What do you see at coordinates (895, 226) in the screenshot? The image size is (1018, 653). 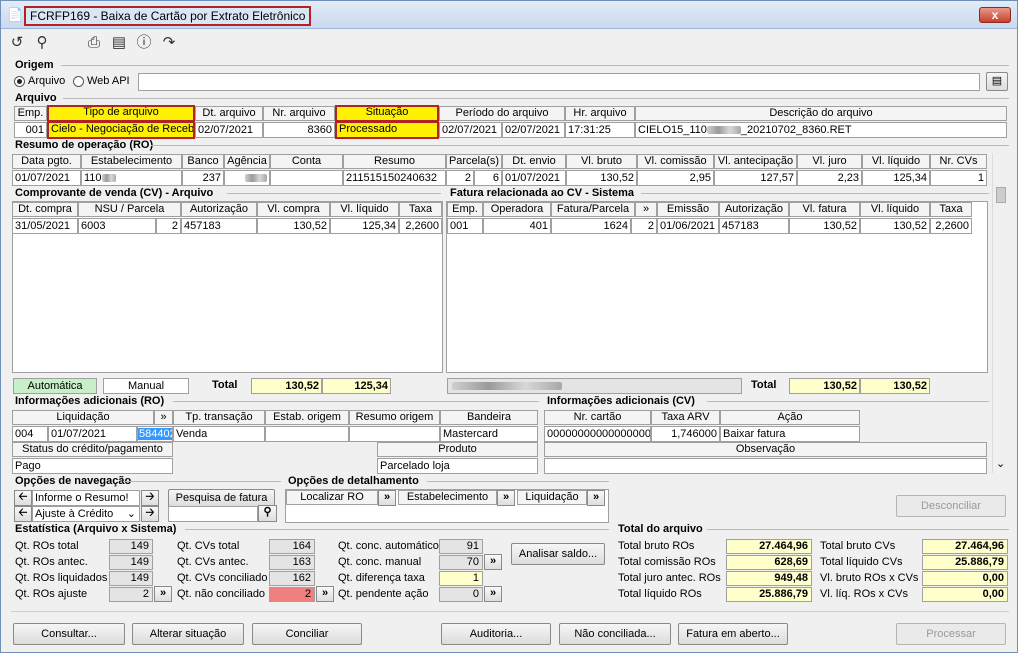 I see `fatura-vliq: 130,52` at bounding box center [895, 226].